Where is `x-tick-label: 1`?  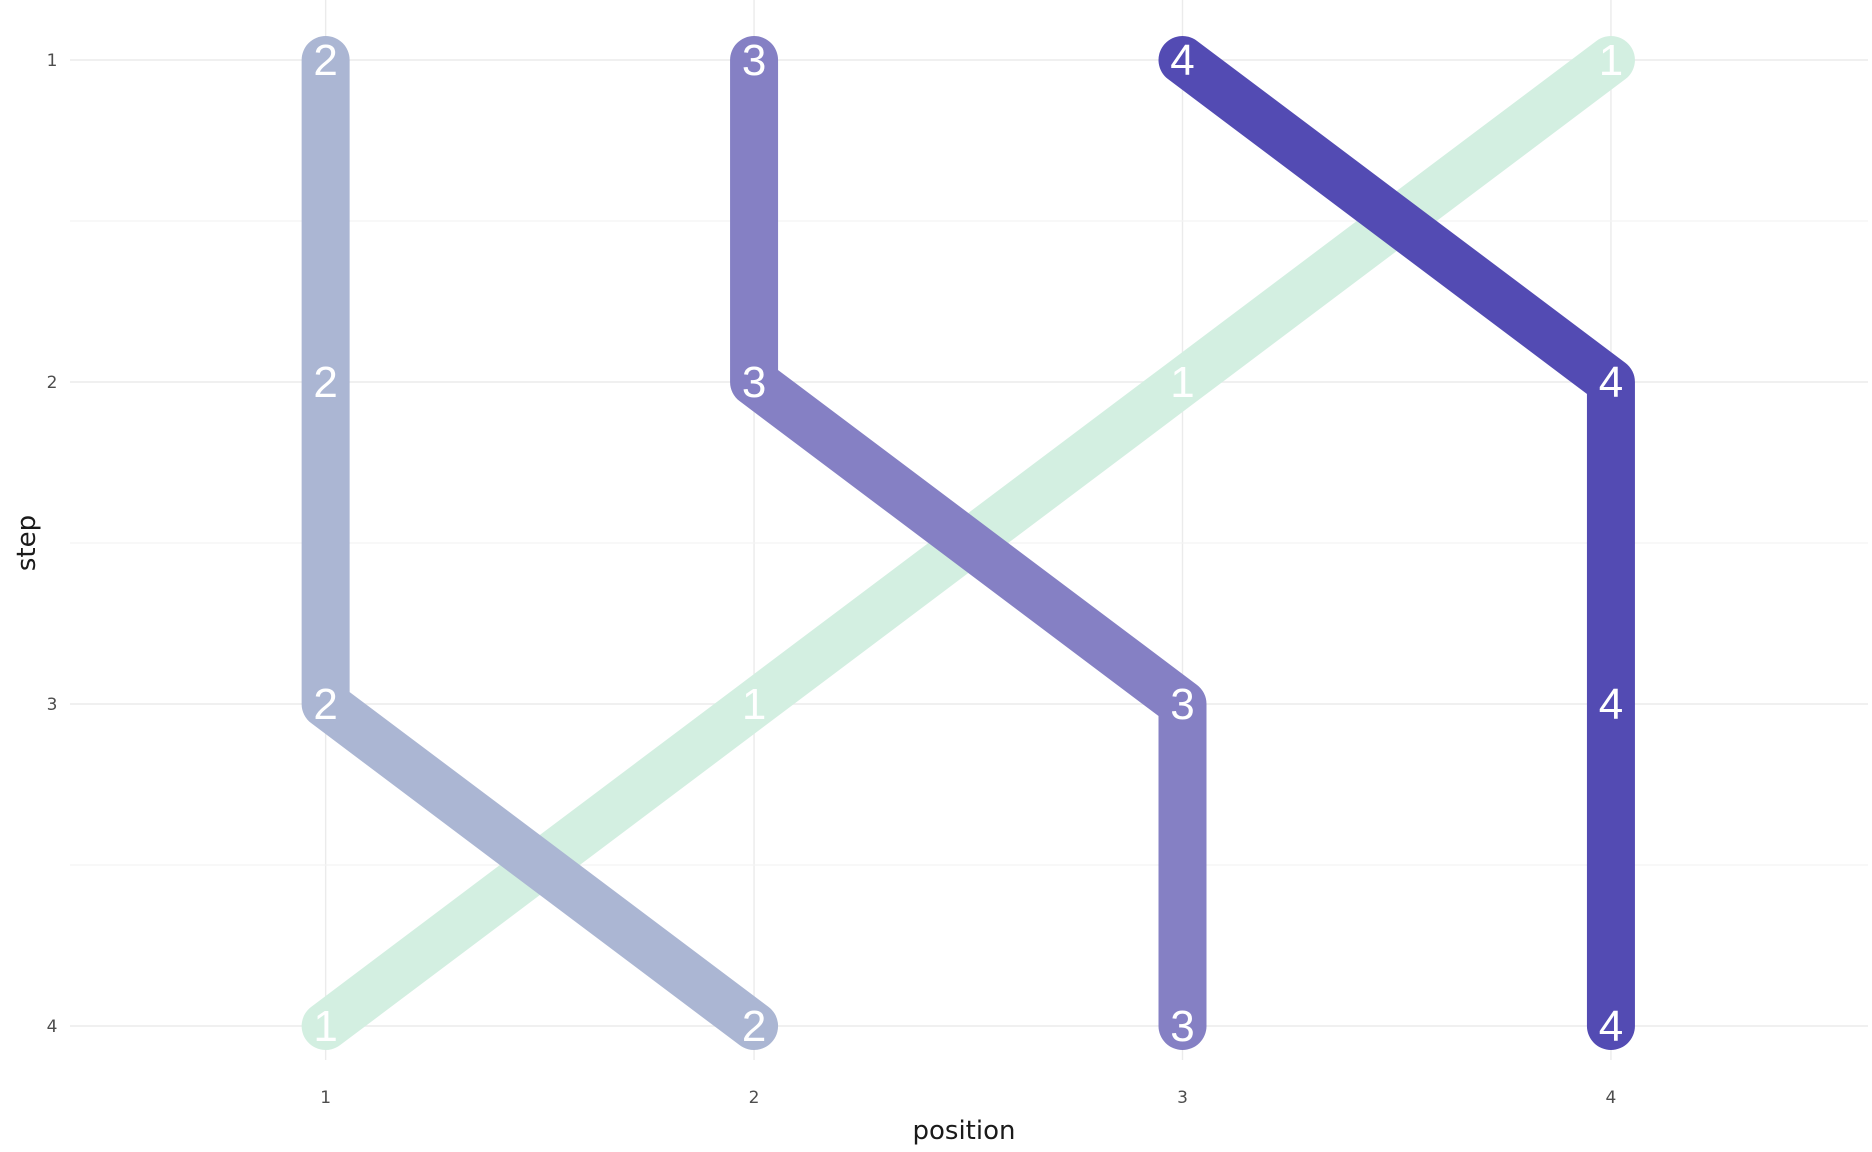 x-tick-label: 1 is located at coordinates (325, 1098).